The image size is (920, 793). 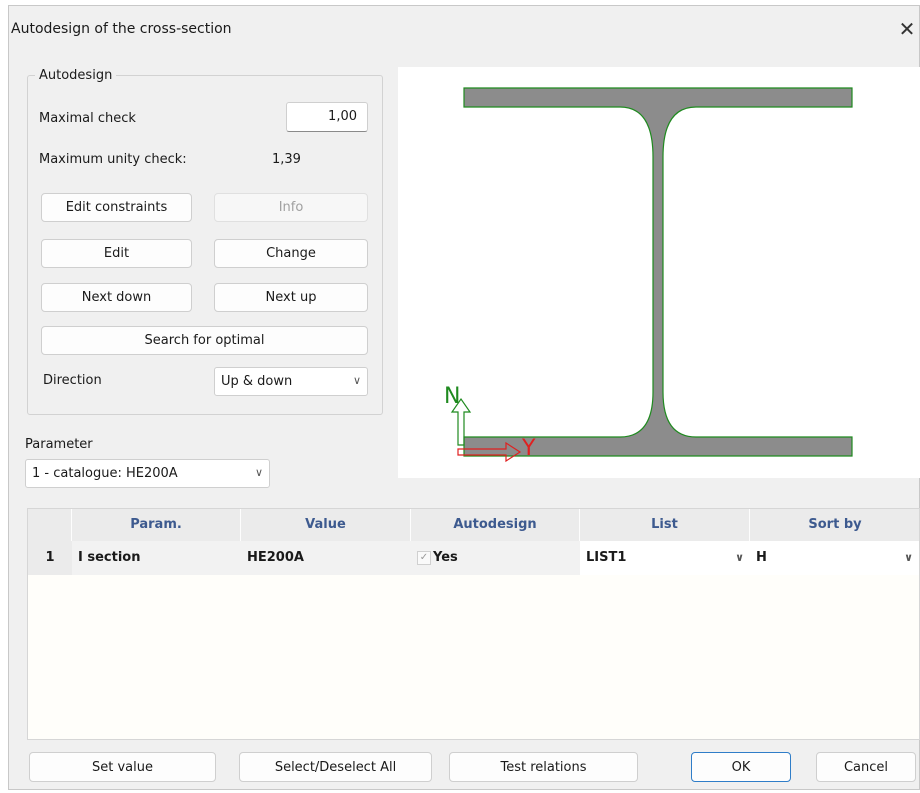 What do you see at coordinates (121, 29) in the screenshot?
I see `window-title: Autodesign of the cross-section` at bounding box center [121, 29].